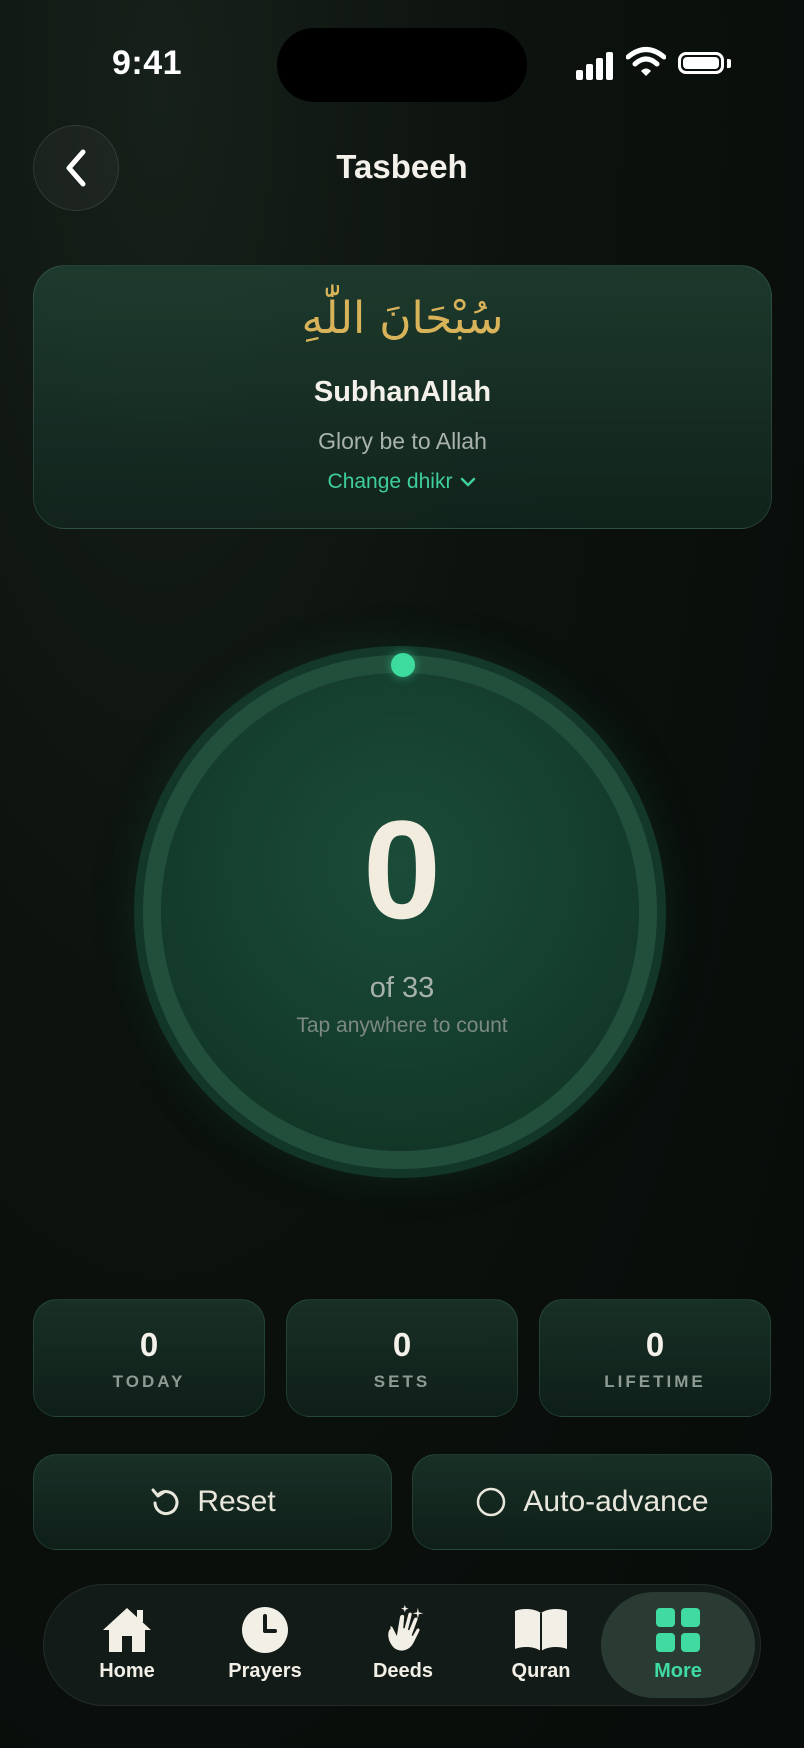  I want to click on chevron-down-icon, so click(468, 482).